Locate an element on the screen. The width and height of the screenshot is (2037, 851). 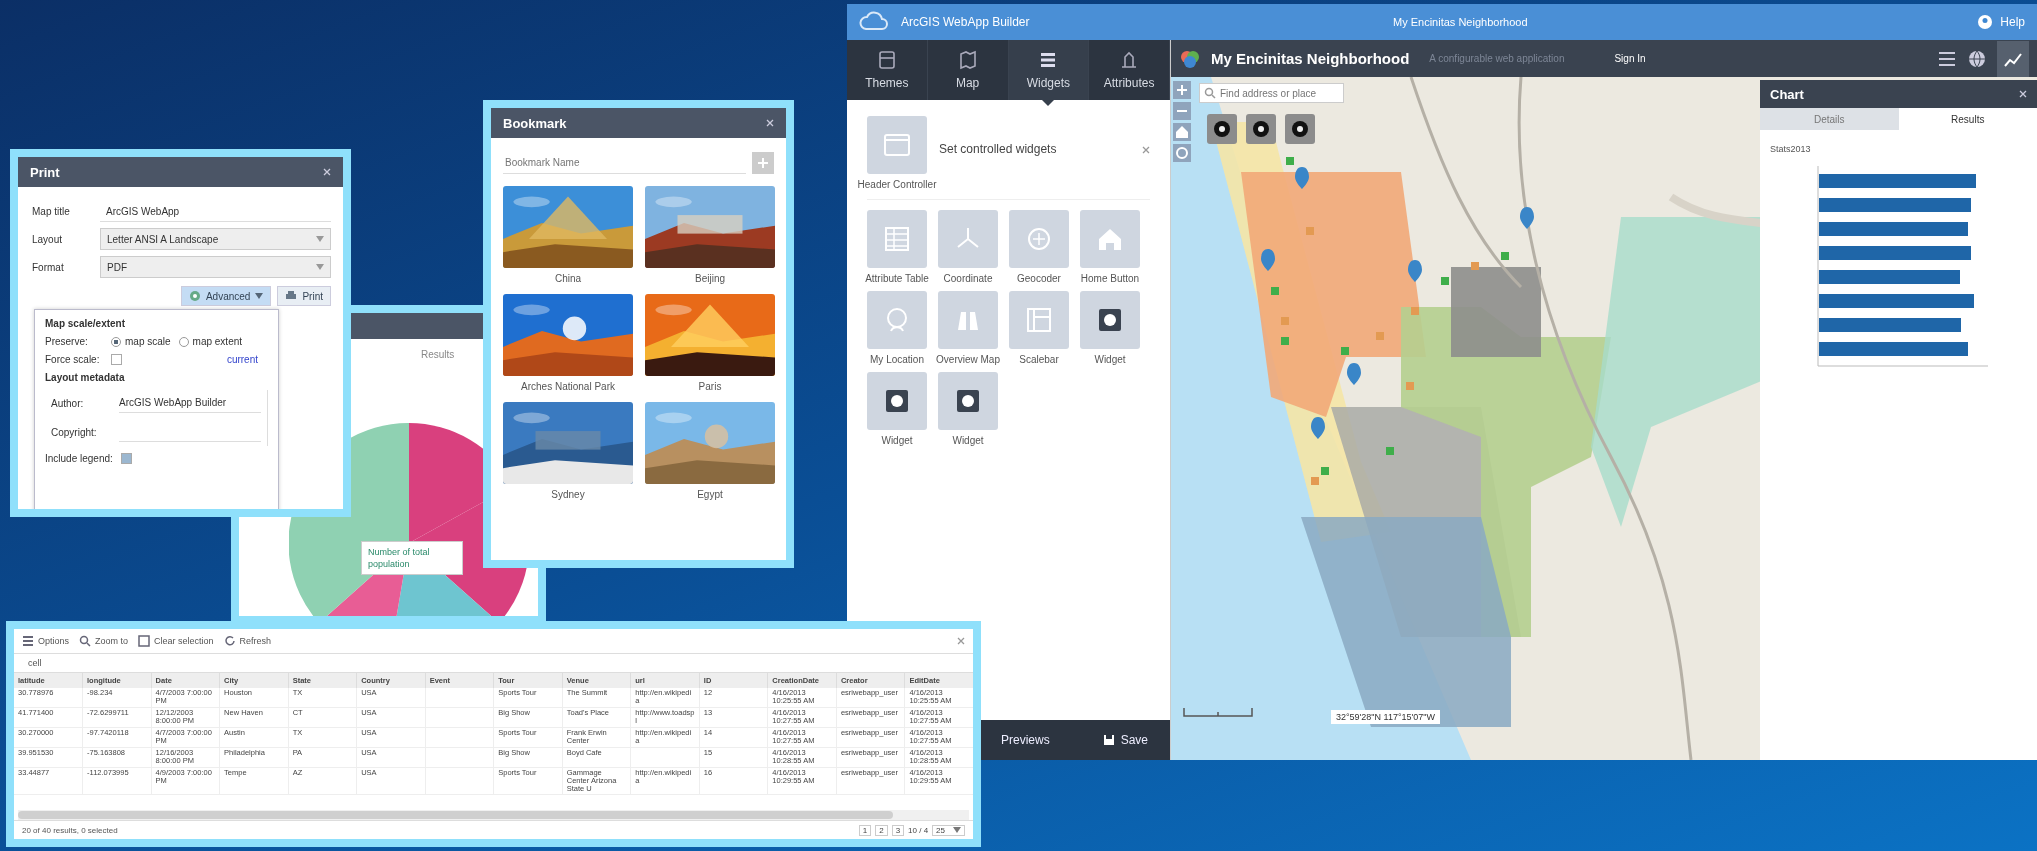
zoom-in-icon is located at coordinates (1182, 90).